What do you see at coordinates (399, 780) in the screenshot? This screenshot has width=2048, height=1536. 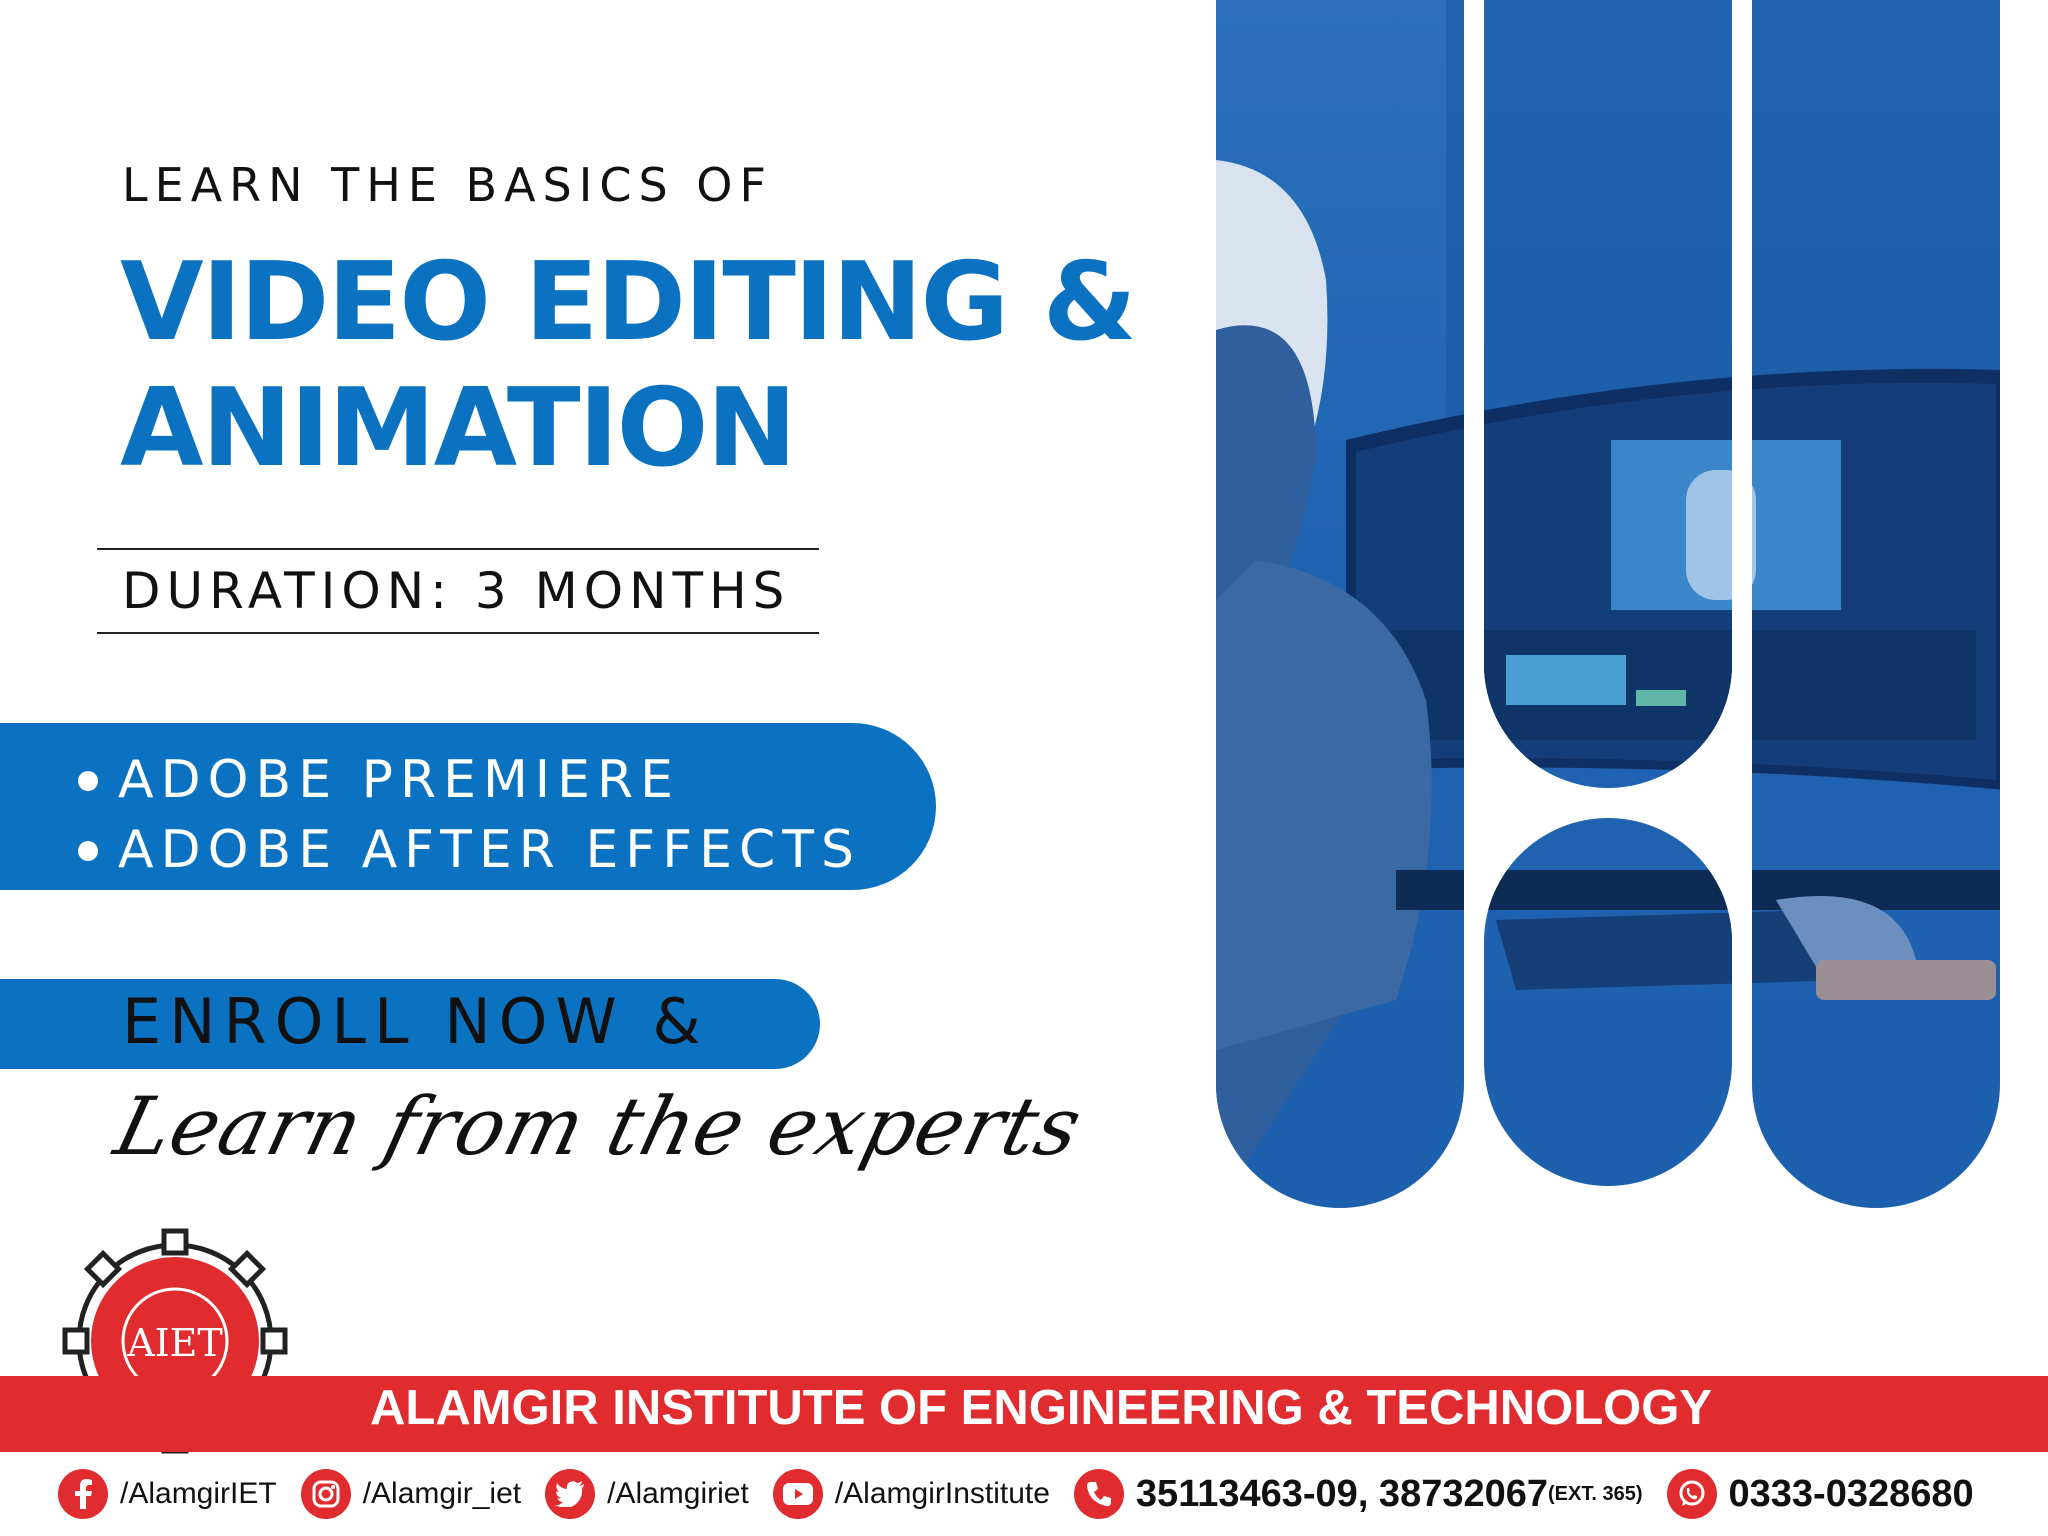 I see `course-item-label: ADOBE PREMIERE` at bounding box center [399, 780].